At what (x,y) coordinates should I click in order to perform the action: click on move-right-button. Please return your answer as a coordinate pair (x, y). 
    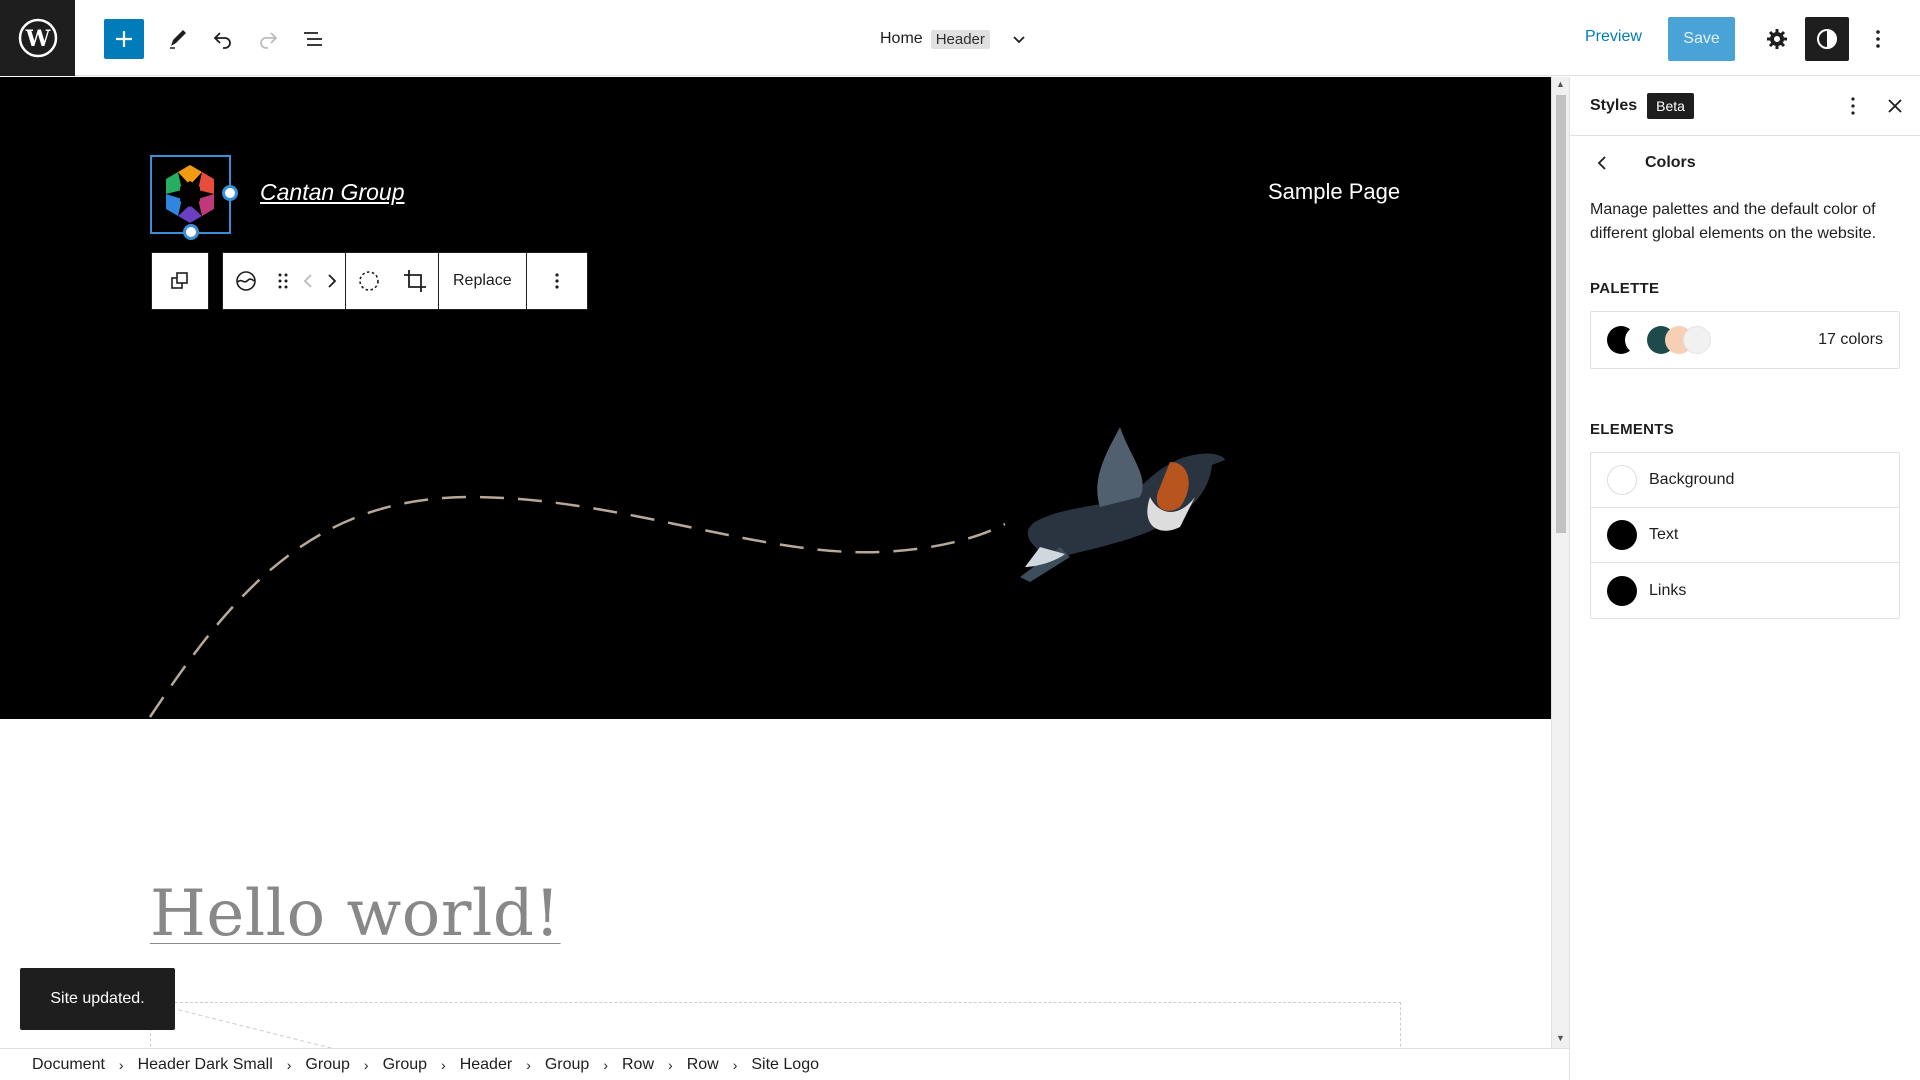
    Looking at the image, I should click on (332, 281).